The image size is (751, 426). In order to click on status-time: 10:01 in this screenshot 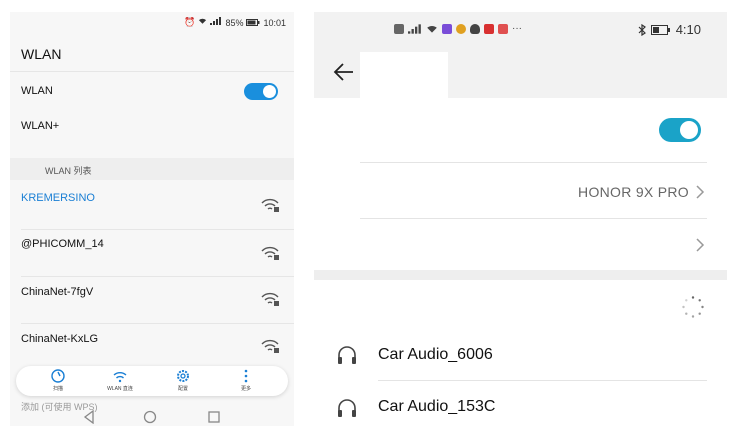, I will do `click(274, 22)`.